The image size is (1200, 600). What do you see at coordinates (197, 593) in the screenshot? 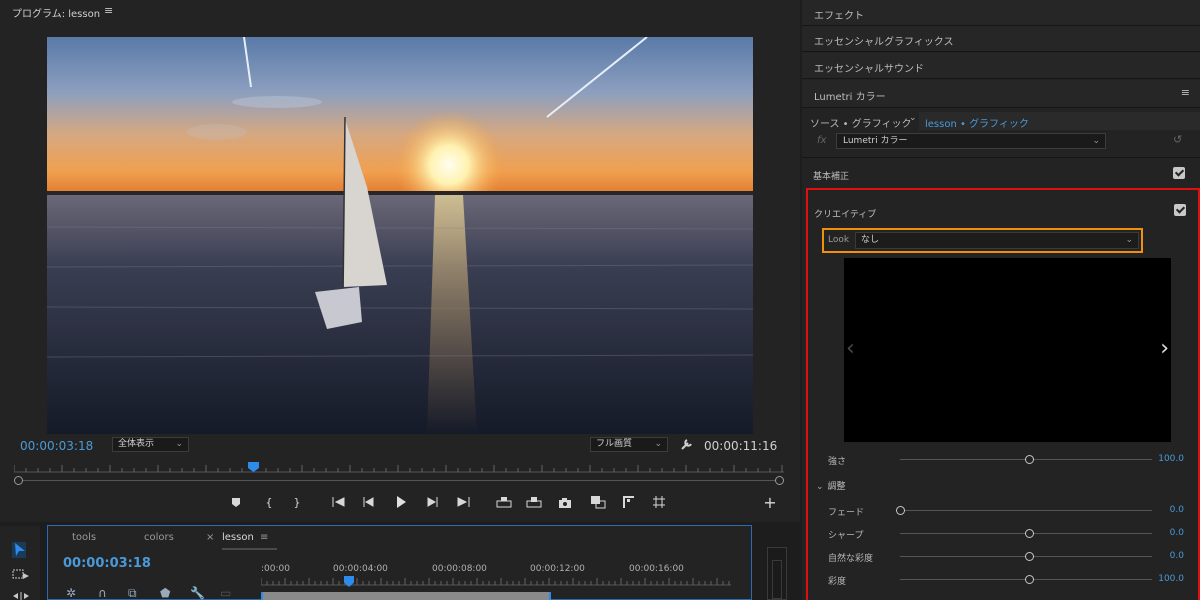
I see `wrench-icon: 🔧` at bounding box center [197, 593].